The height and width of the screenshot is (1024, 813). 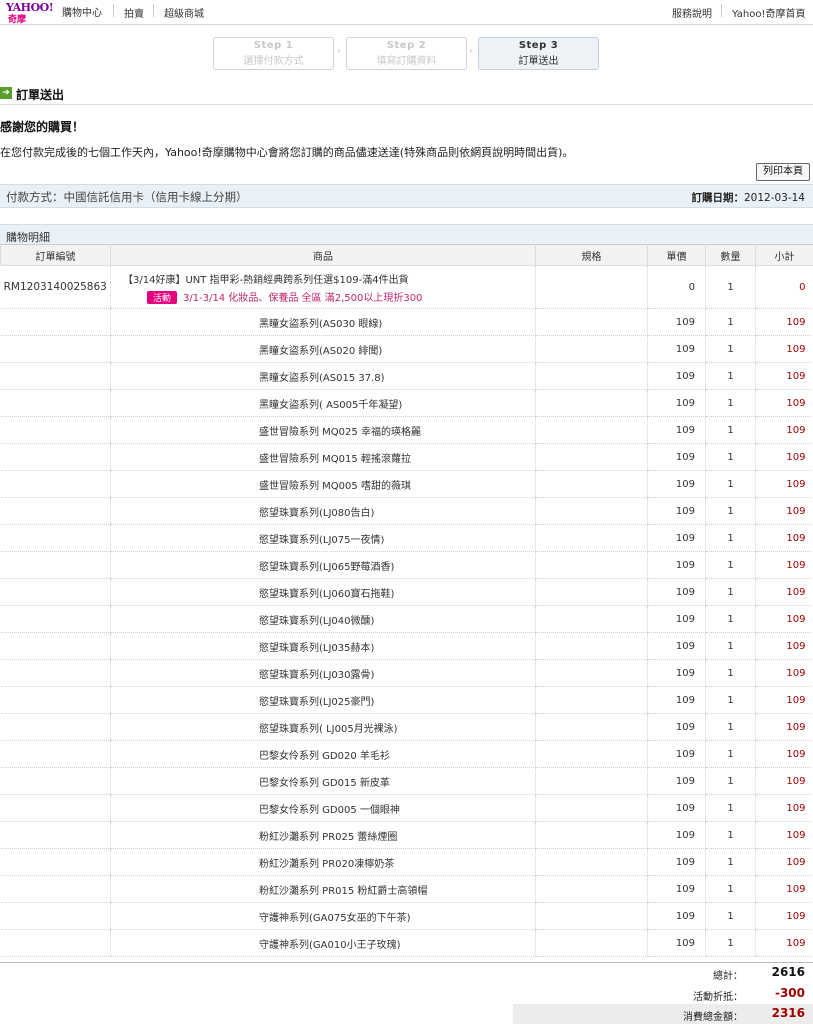 I want to click on product-name: 黑瞳女盜系列(AS020 緋聞), so click(x=323, y=349).